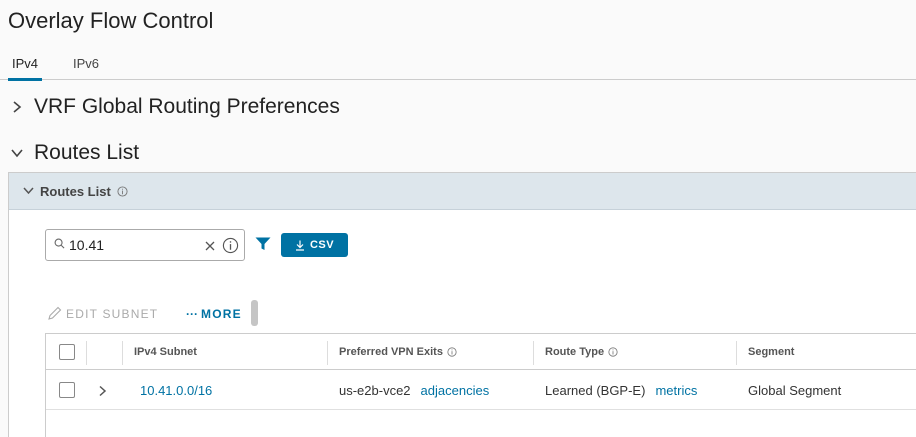 The image size is (916, 437). What do you see at coordinates (391, 352) in the screenshot?
I see `column-header-label: Preferred VPN Exits` at bounding box center [391, 352].